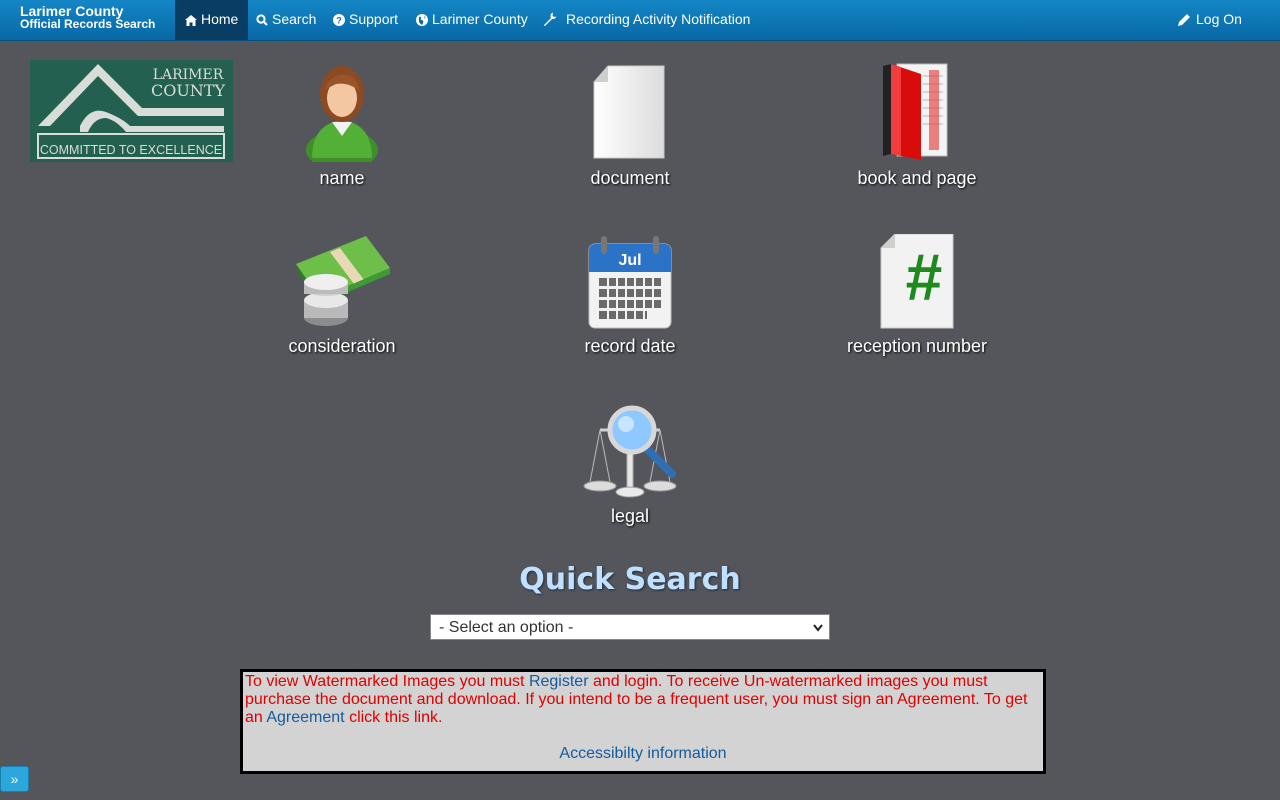 Image resolution: width=1280 pixels, height=800 pixels. I want to click on name-search-tile: name, so click(342, 125).